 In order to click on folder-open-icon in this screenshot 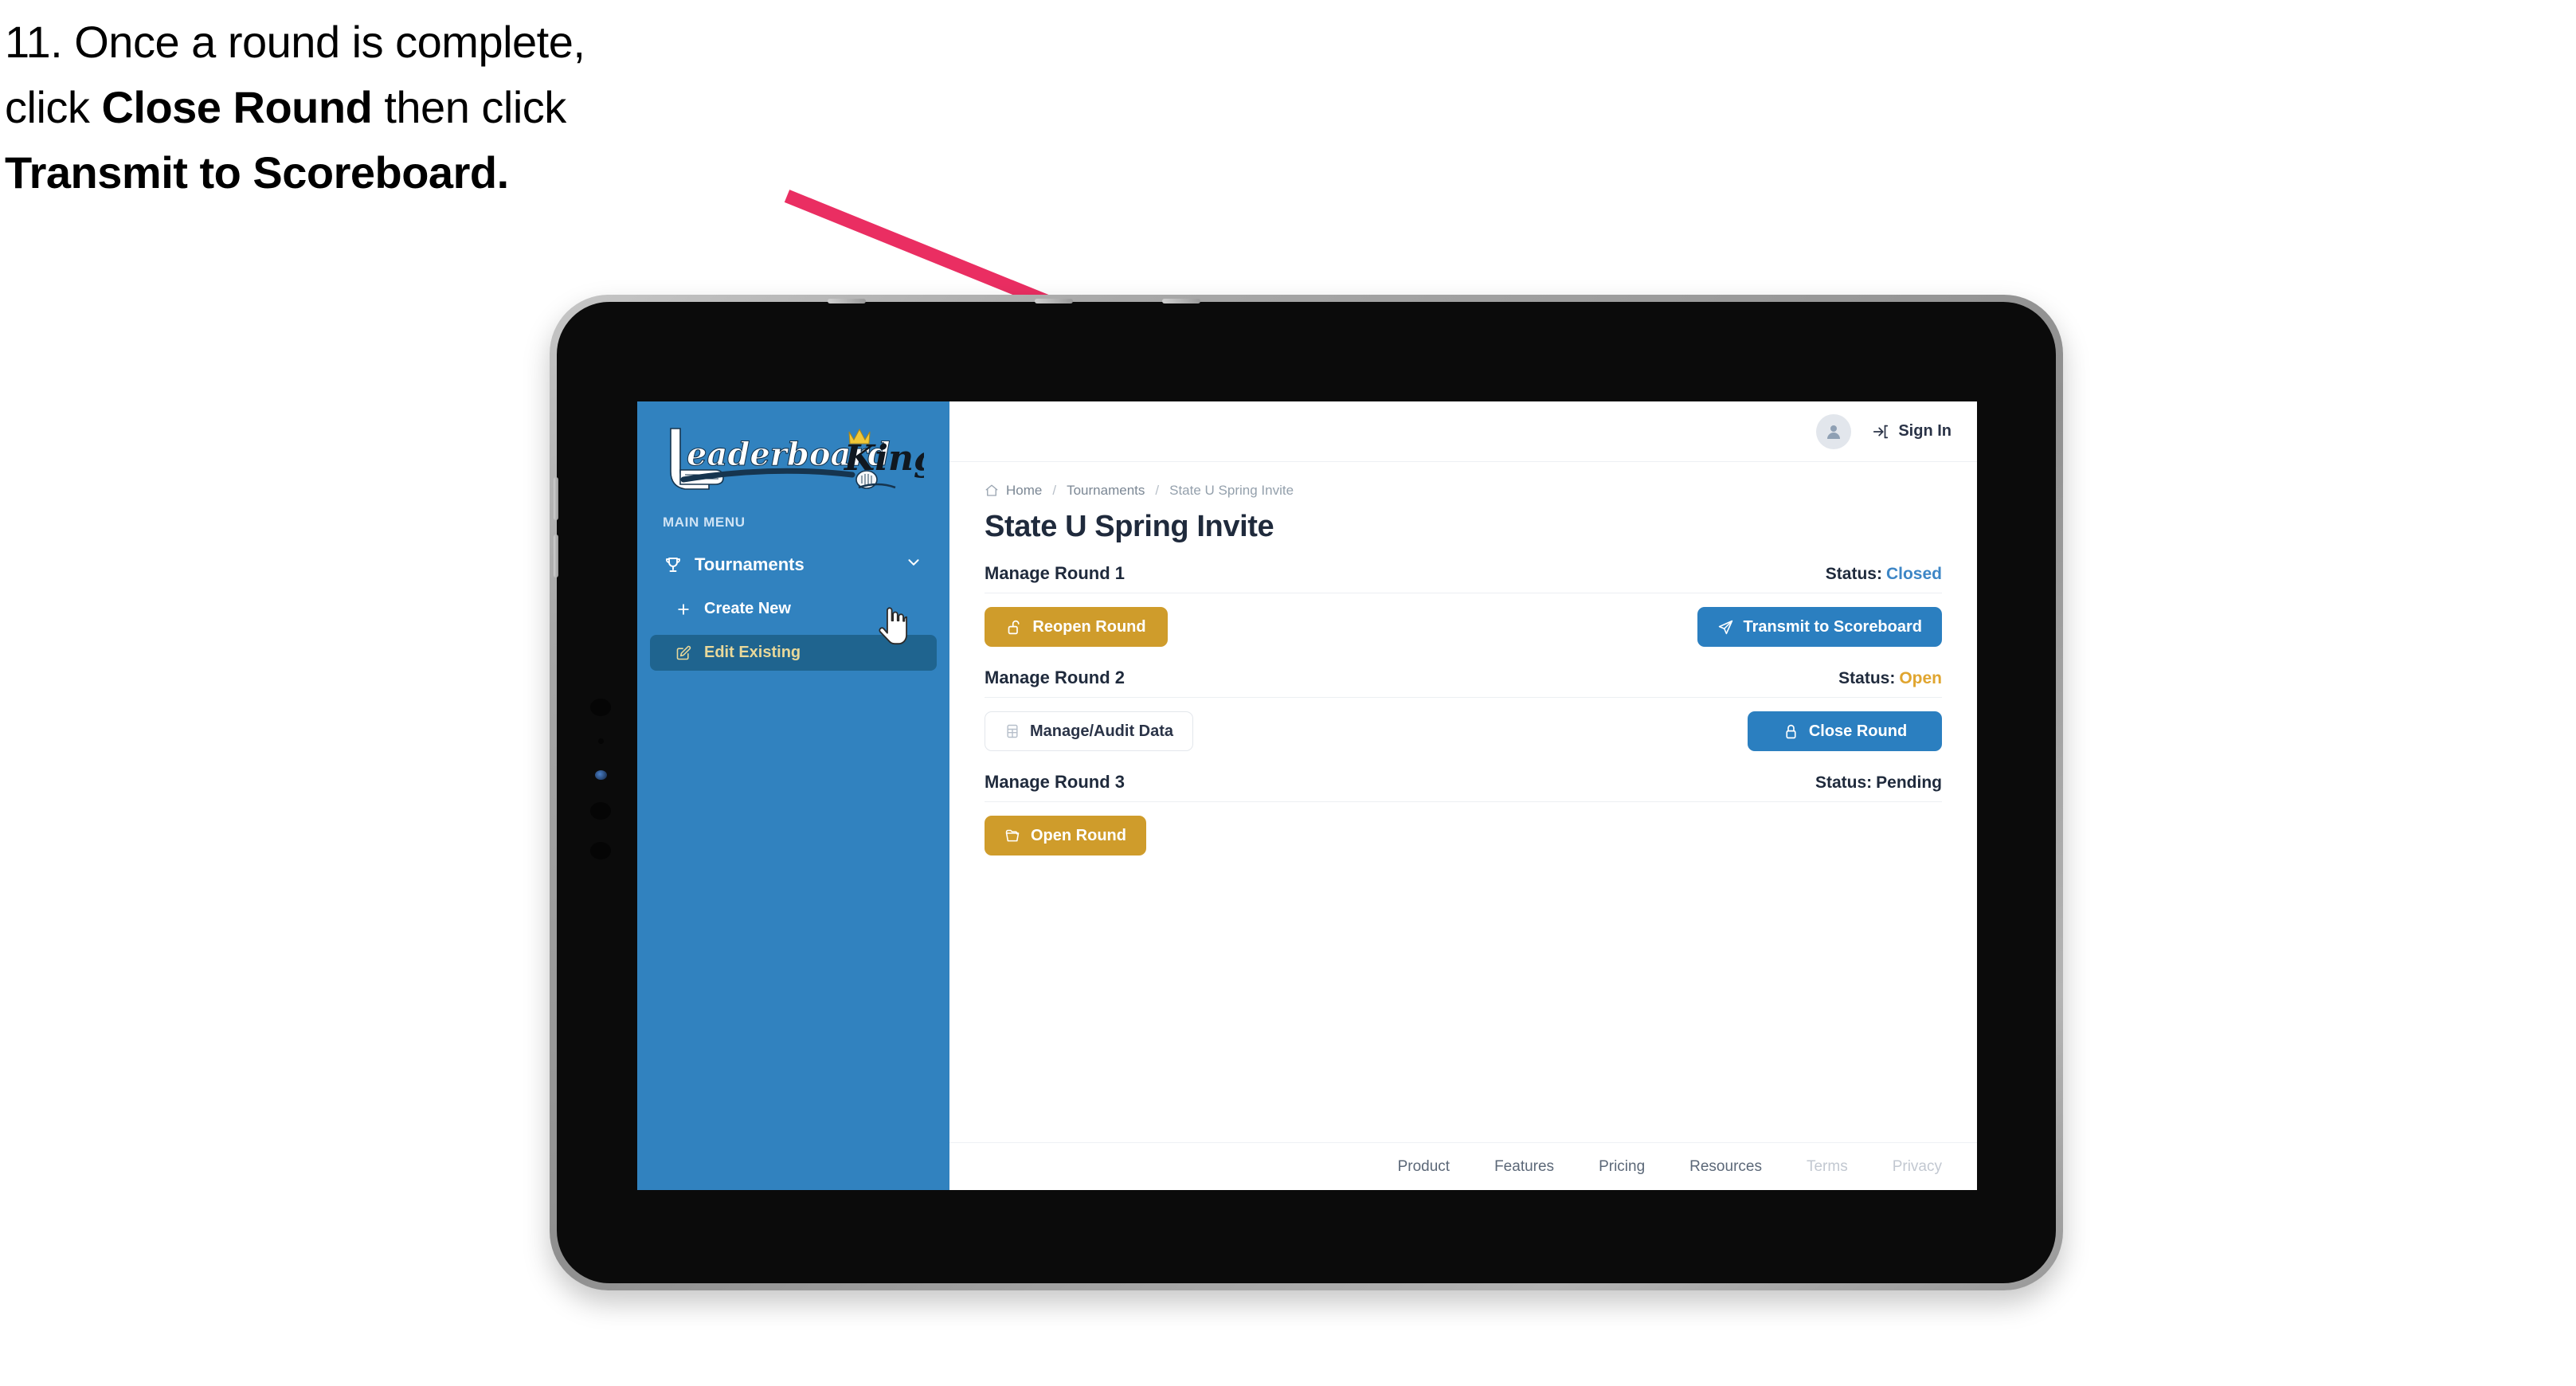, I will do `click(1012, 836)`.